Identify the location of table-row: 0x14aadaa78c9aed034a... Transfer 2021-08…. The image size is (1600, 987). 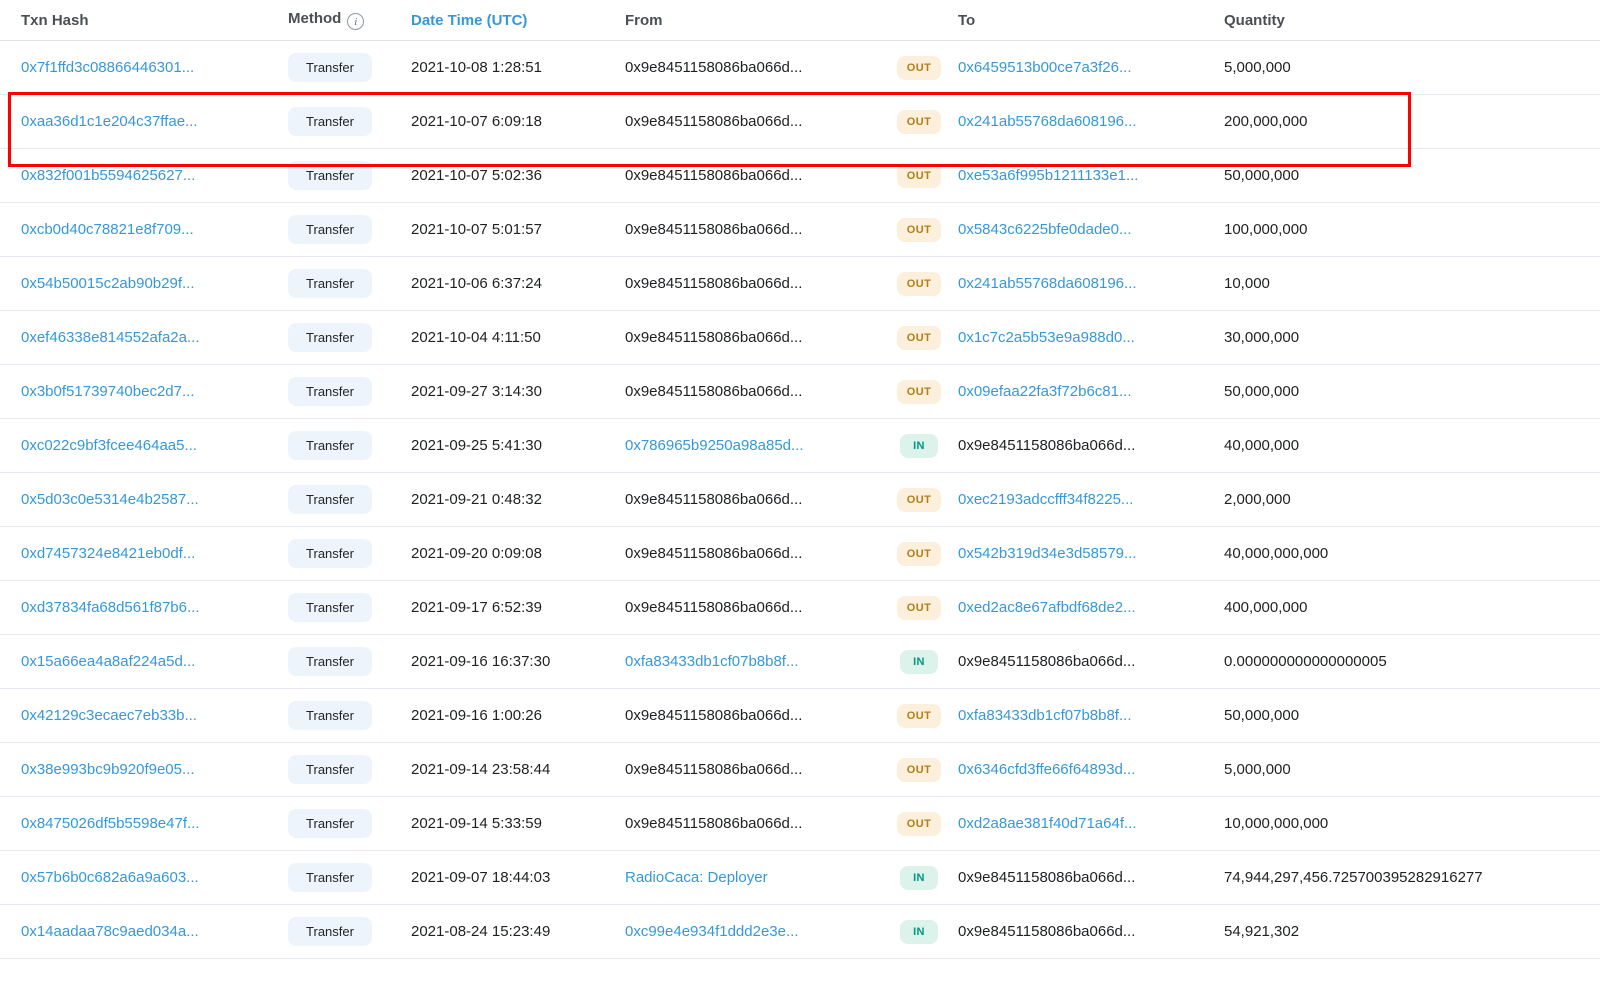
(800, 932).